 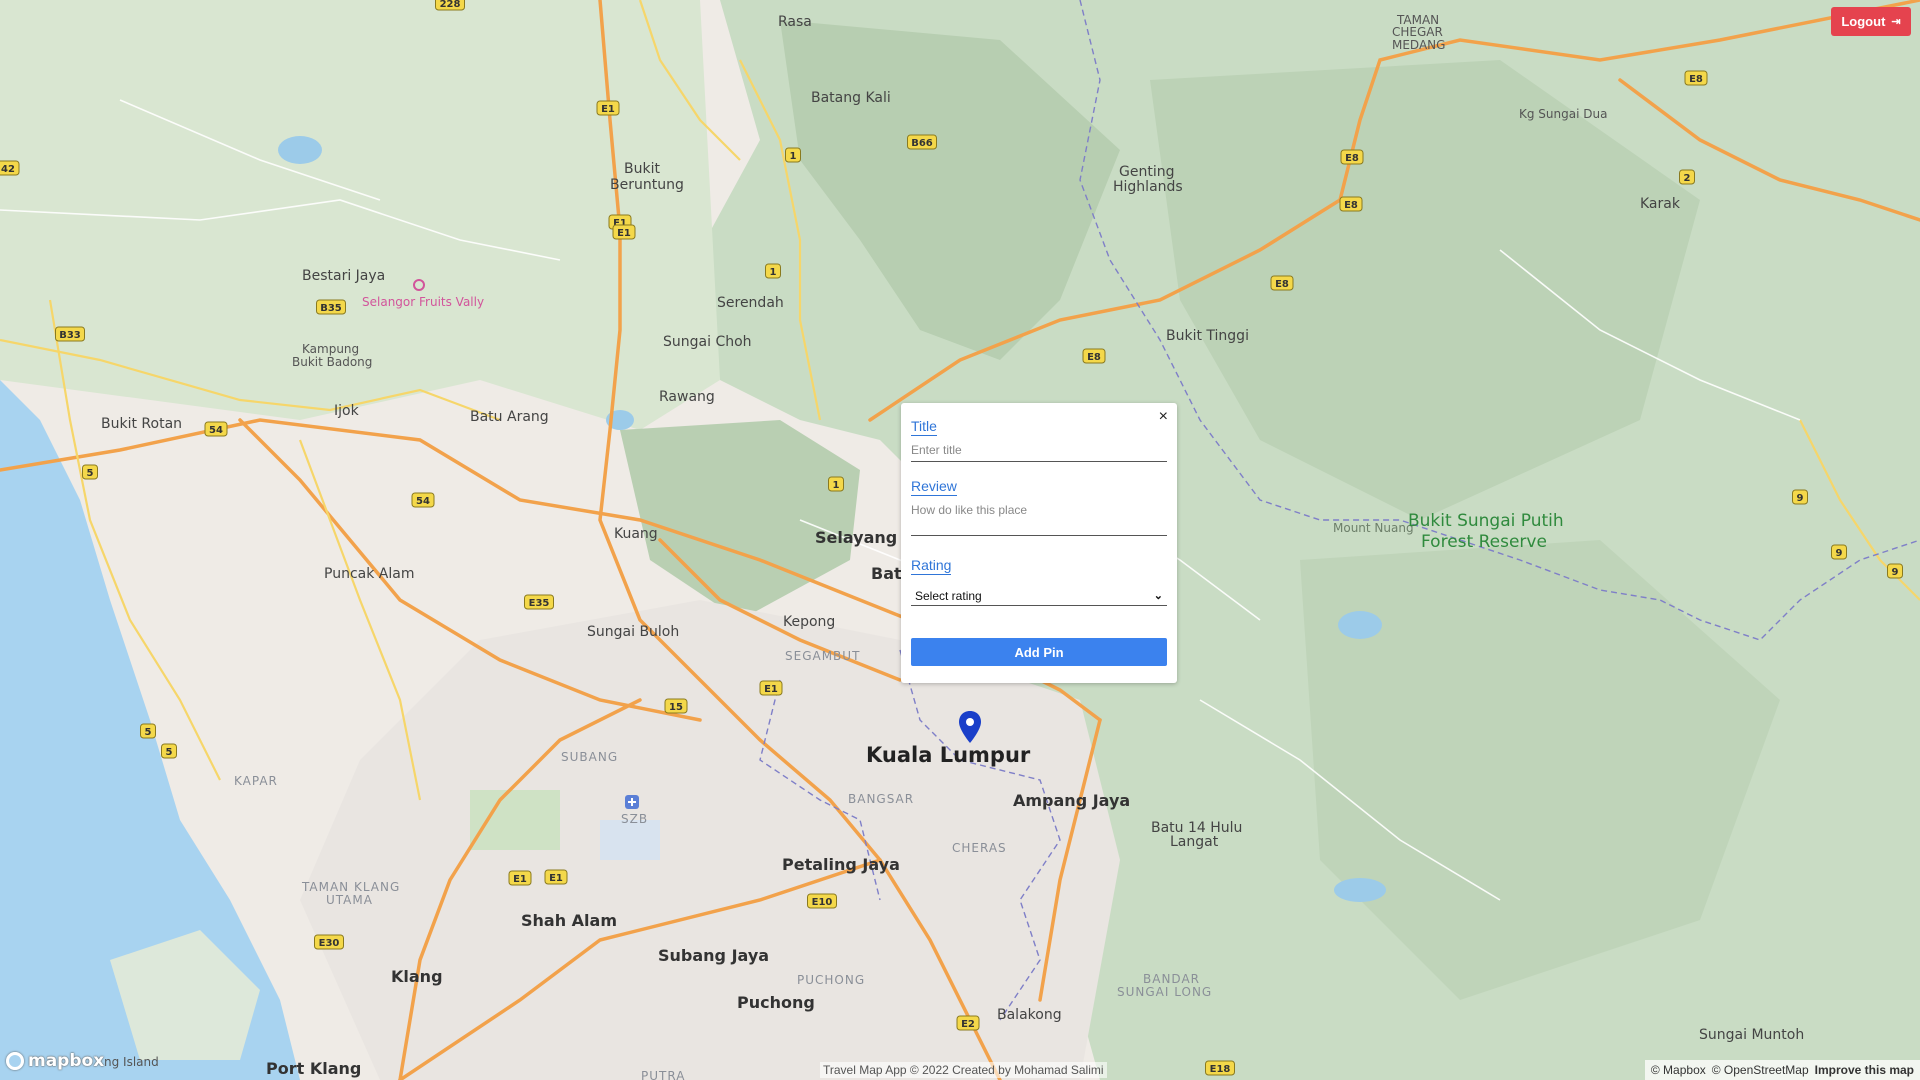 I want to click on review-textarea, so click(x=1039, y=519).